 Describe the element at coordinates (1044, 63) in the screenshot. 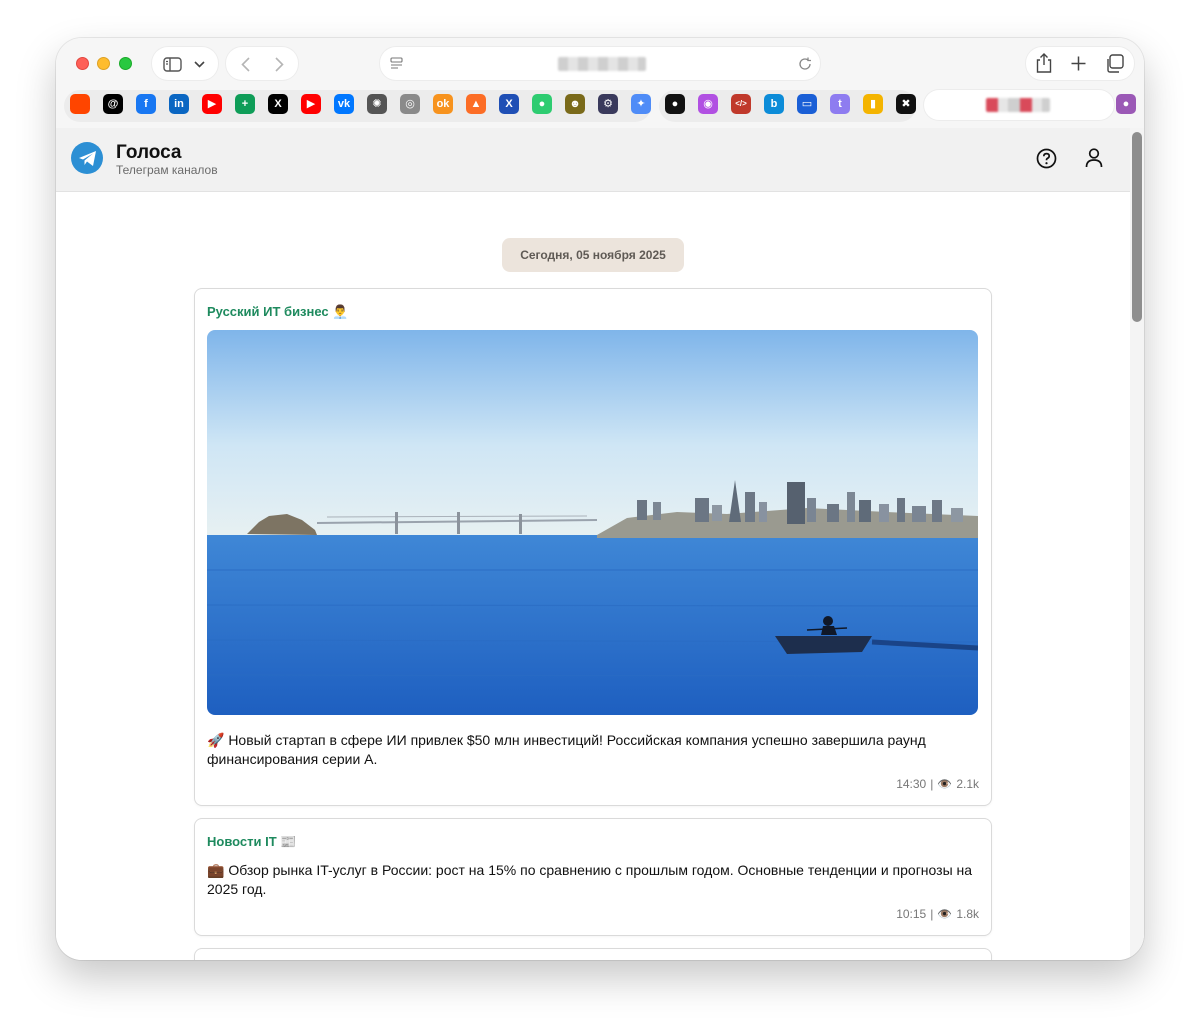

I see `share-icon` at that location.